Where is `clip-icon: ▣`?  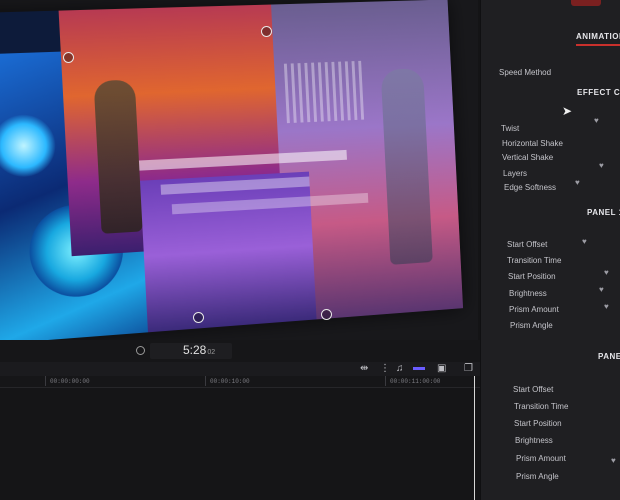
clip-icon: ▣ is located at coordinates (441, 368).